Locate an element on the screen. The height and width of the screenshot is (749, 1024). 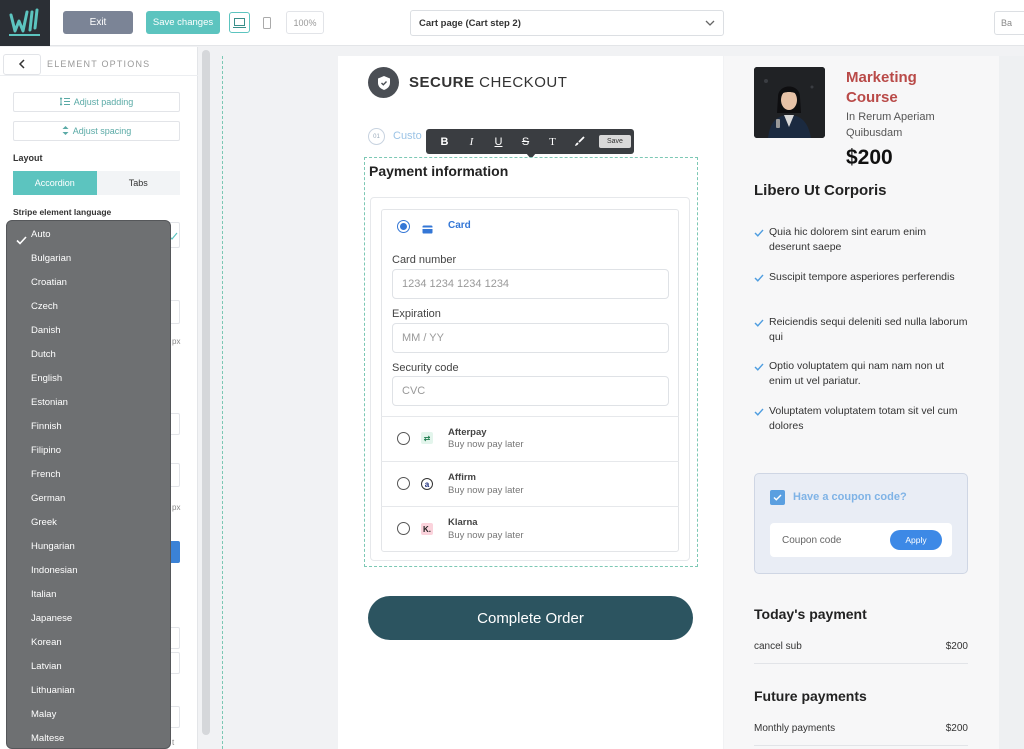
language-option: French is located at coordinates (46, 475).